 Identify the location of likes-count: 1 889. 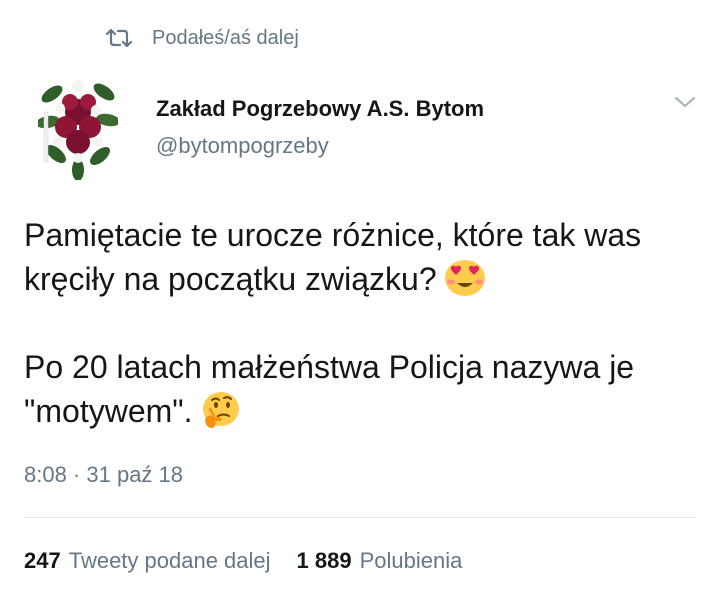
(324, 560).